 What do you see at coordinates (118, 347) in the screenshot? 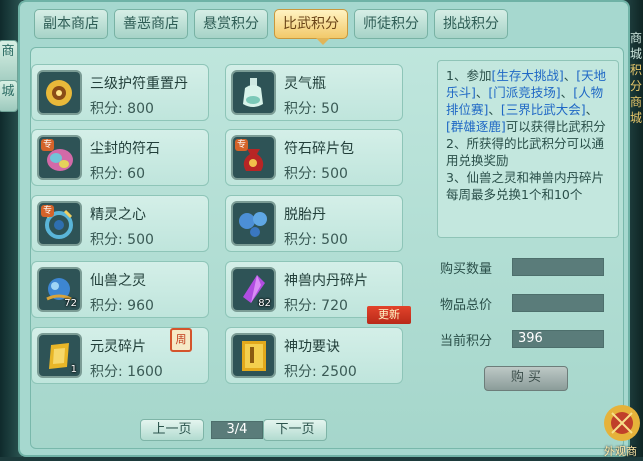
I see `item-name: 元灵碎片` at bounding box center [118, 347].